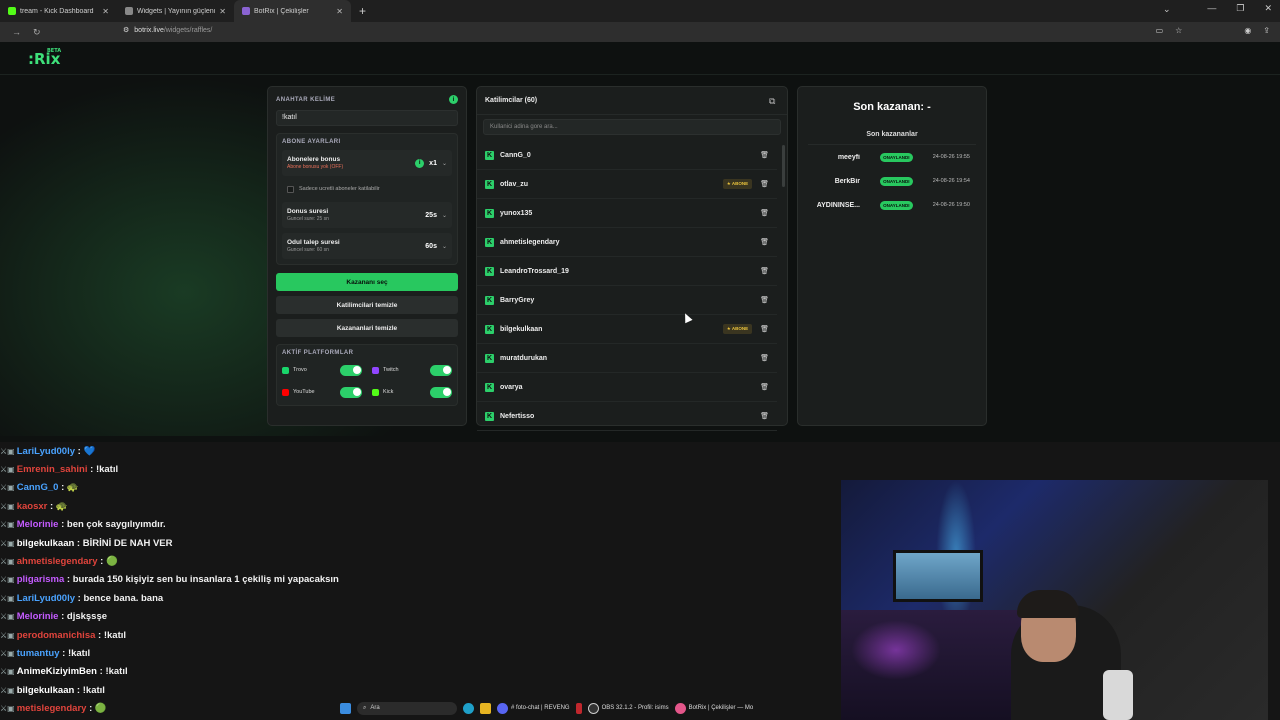  Describe the element at coordinates (1167, 9) in the screenshot. I see `tab-list-chevron-icon: ⌄` at that location.